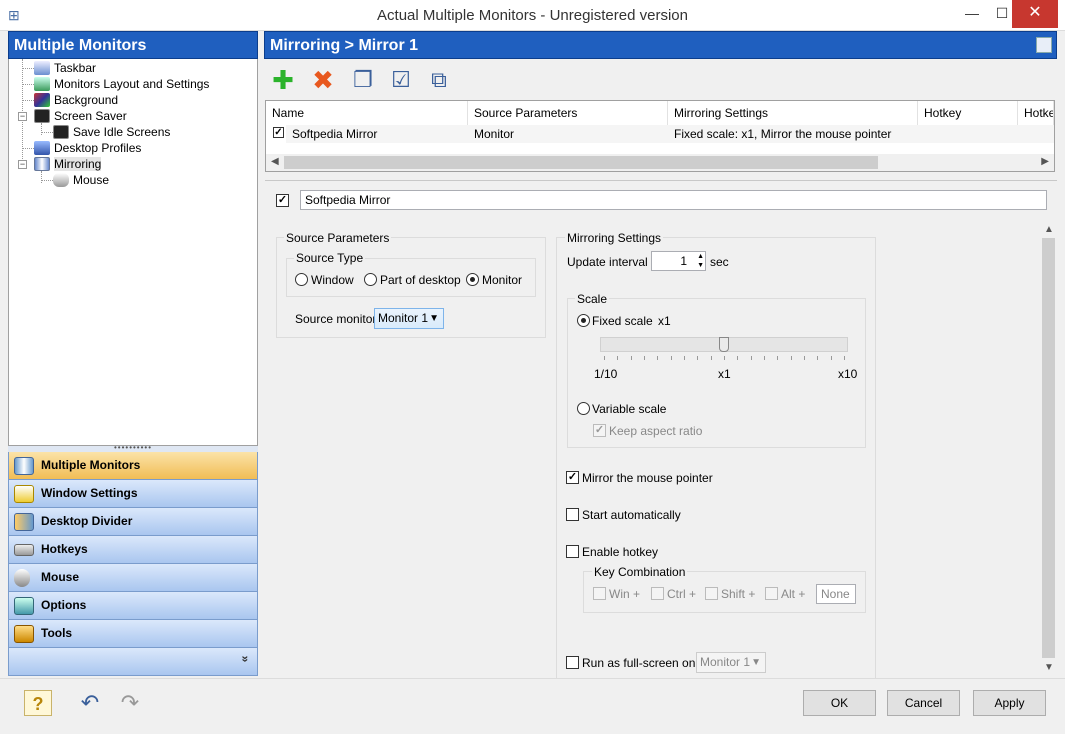  What do you see at coordinates (377, 134) in the screenshot?
I see `table-cell-name: Softpedia Mirror` at bounding box center [377, 134].